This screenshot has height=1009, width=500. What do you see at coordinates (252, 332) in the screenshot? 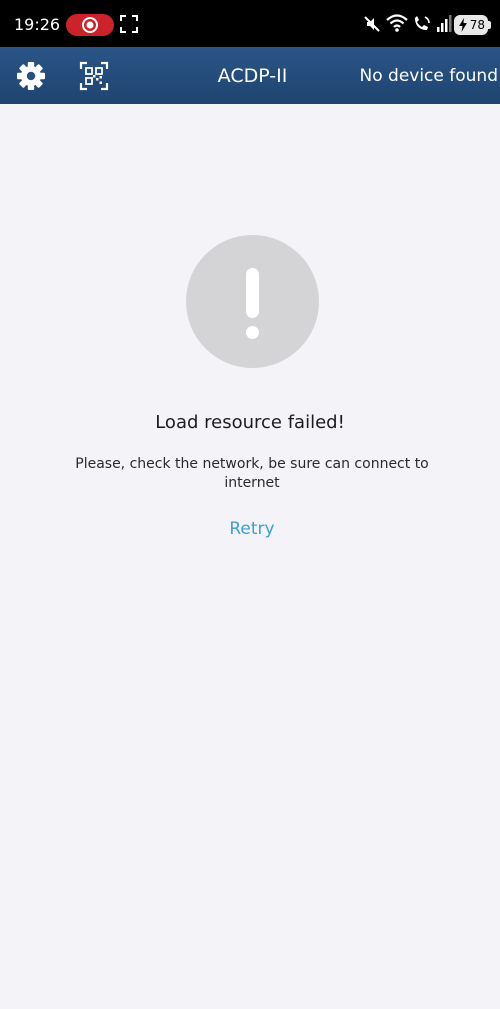
I see `exclamation-dot` at bounding box center [252, 332].